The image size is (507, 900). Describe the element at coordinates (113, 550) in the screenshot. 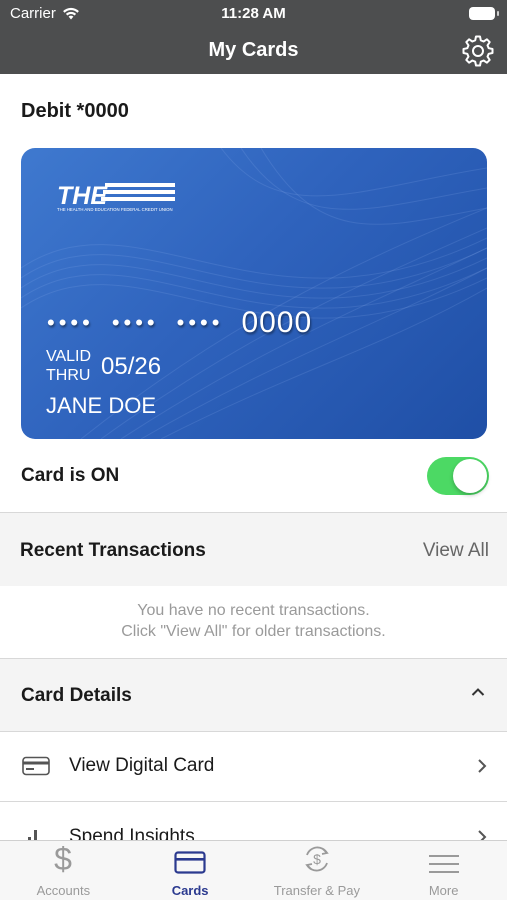

I see `recent-transactions-title: Recent Transactions` at that location.